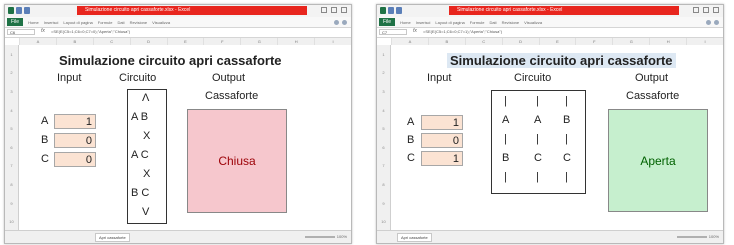 This screenshot has height=245, width=734. I want to click on circuit-header: Circuito, so click(138, 78).